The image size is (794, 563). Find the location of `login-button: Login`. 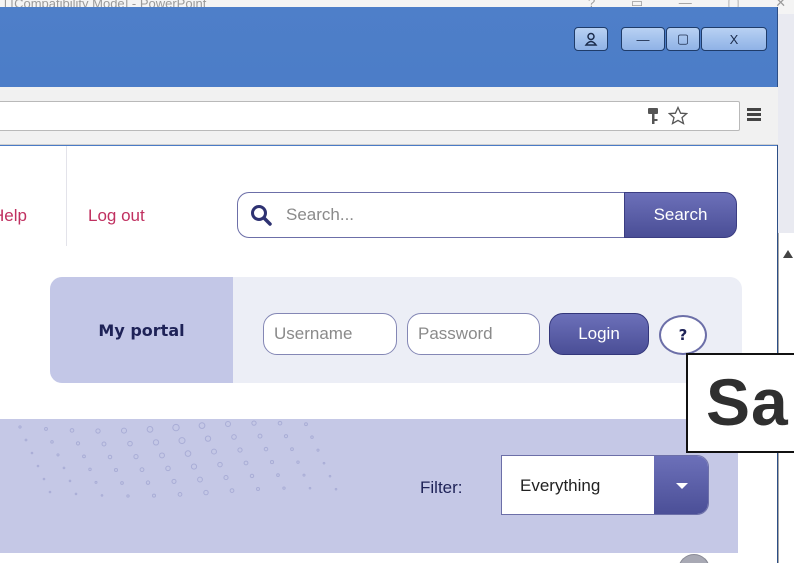

login-button: Login is located at coordinates (599, 334).